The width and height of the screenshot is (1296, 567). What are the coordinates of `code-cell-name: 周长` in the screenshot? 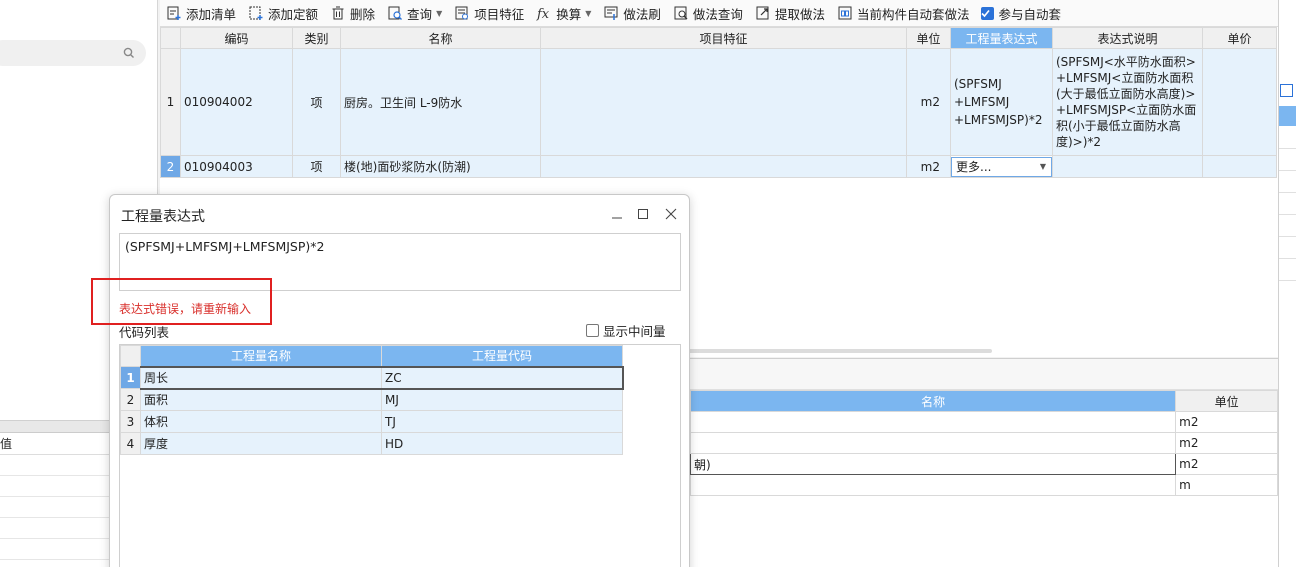 It's located at (261, 377).